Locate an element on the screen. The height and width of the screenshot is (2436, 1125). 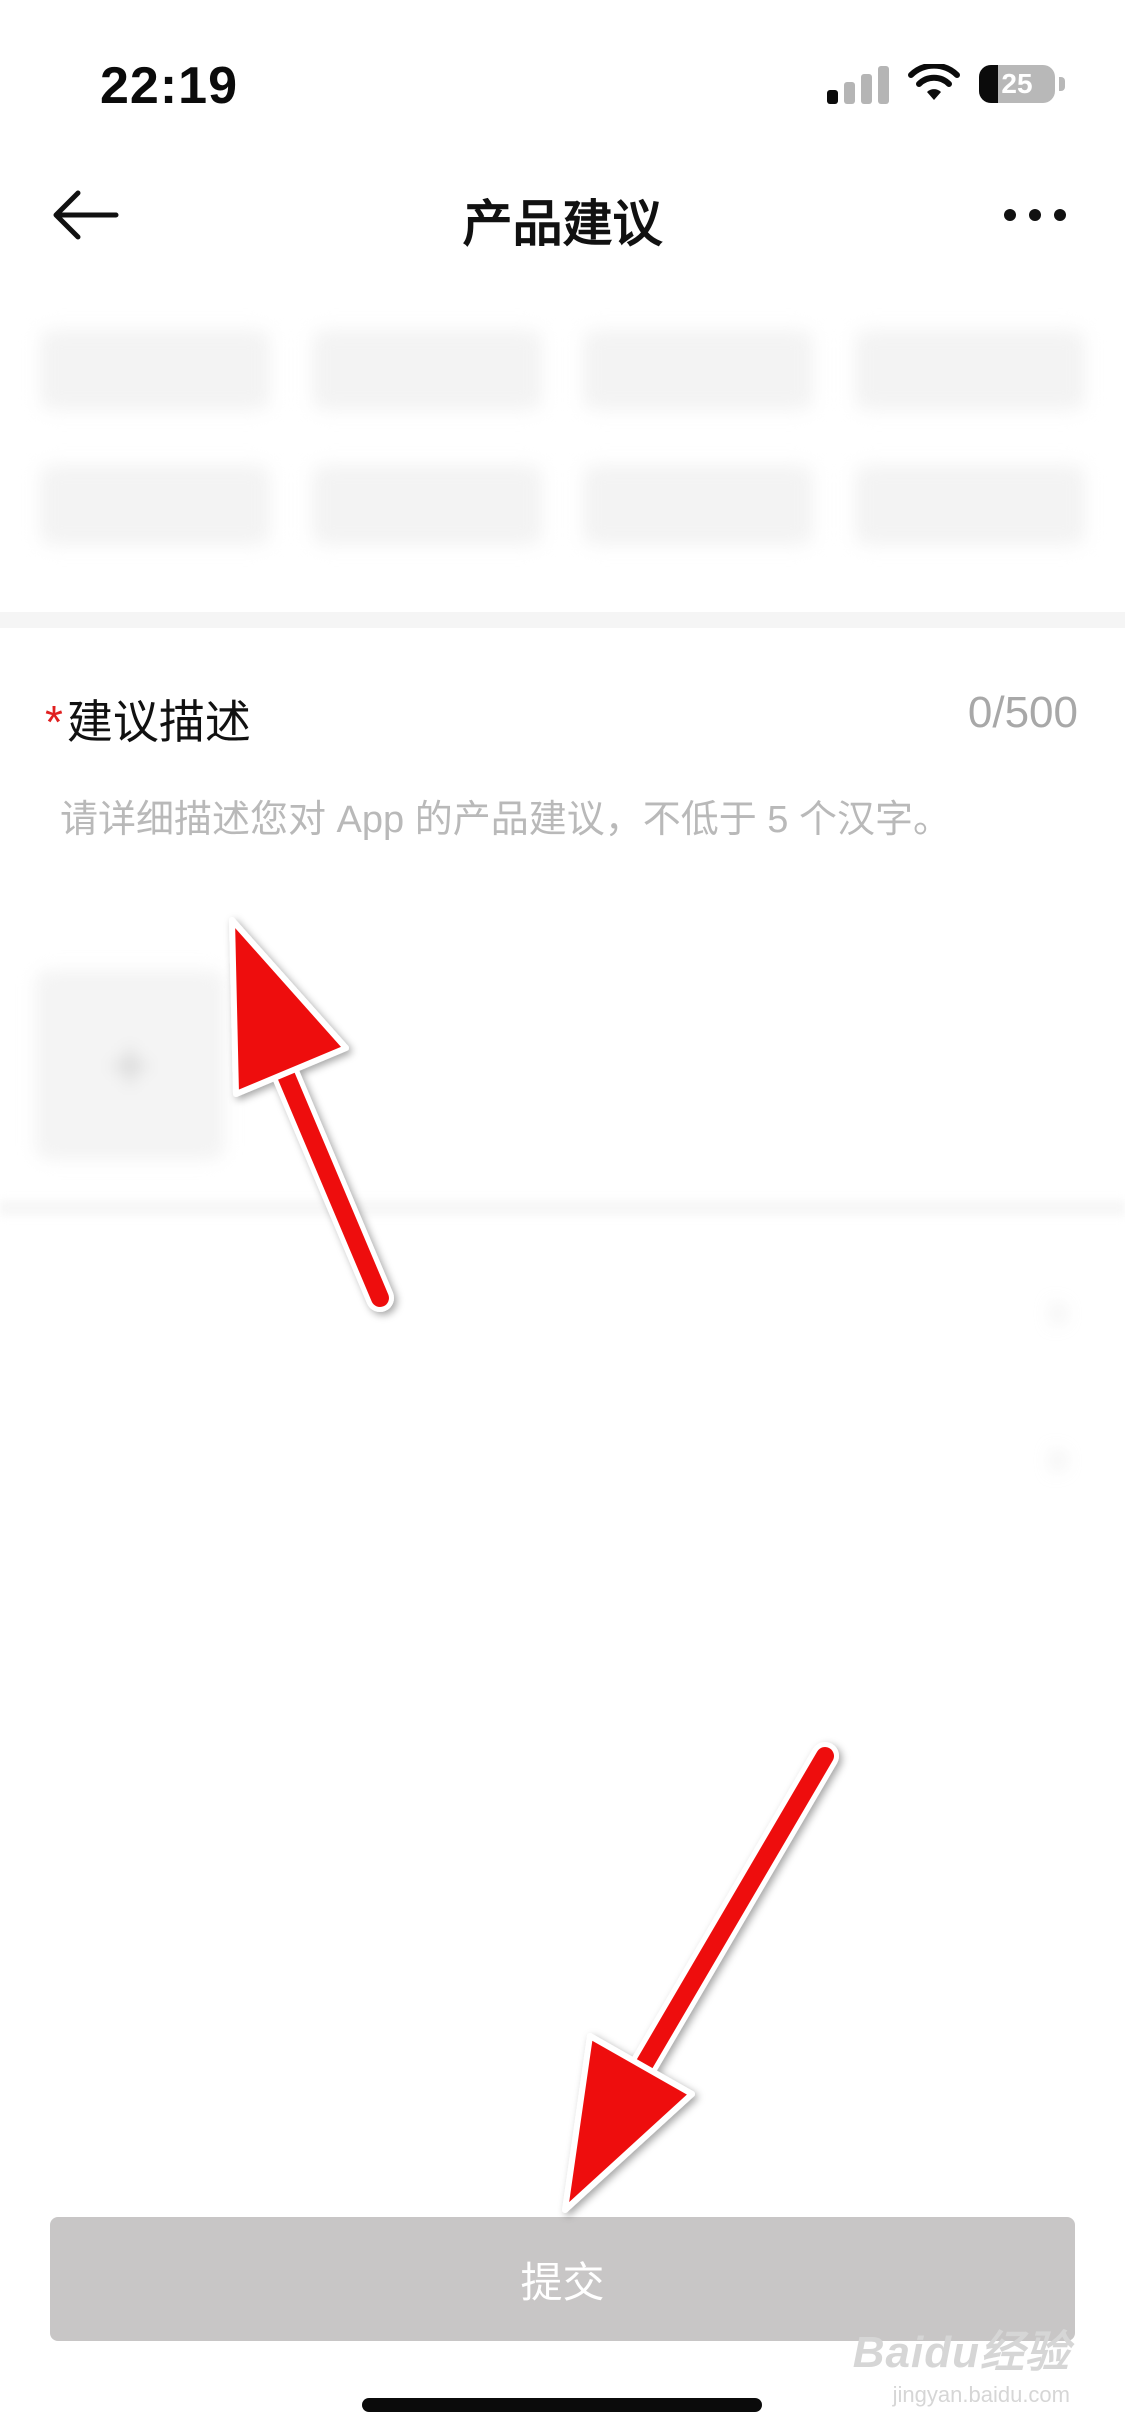
battery-icon: 25 is located at coordinates (1017, 84).